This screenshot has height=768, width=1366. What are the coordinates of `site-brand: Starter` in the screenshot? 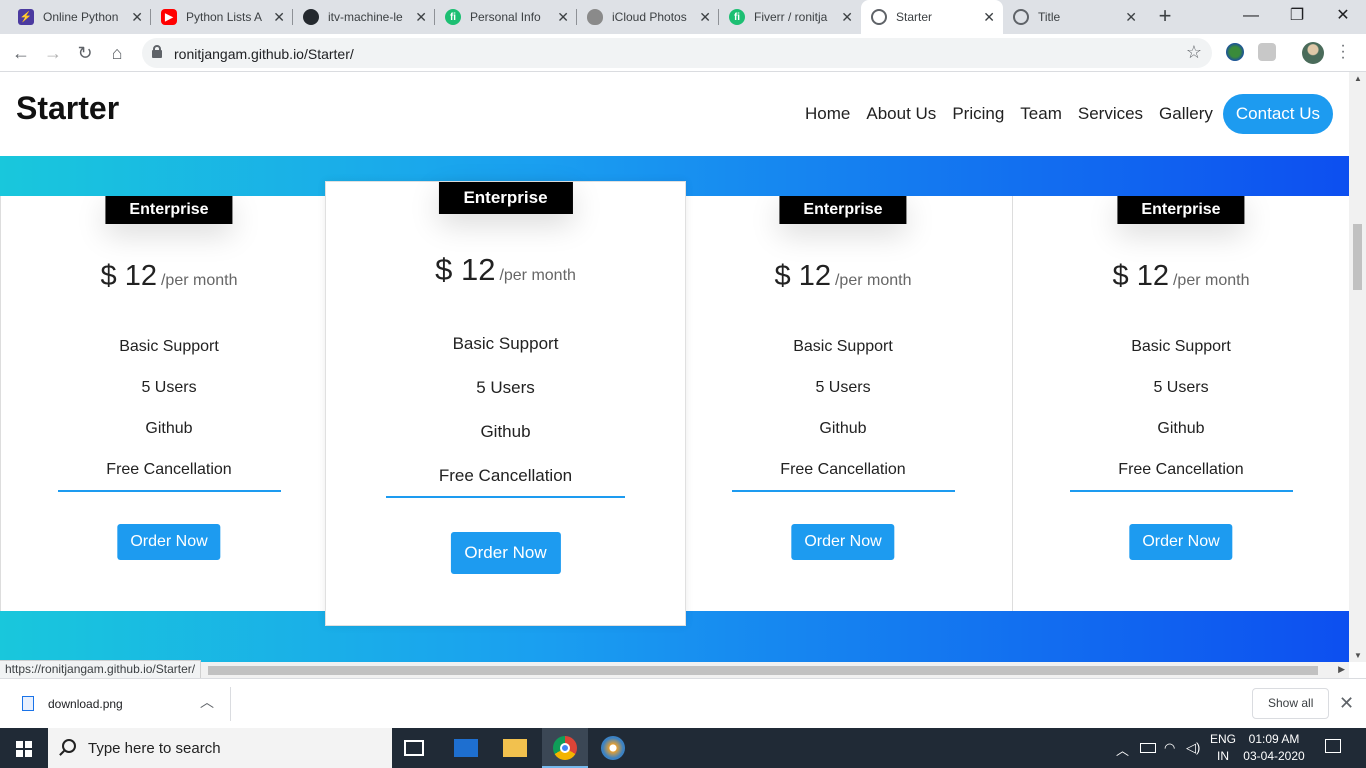 It's located at (67, 108).